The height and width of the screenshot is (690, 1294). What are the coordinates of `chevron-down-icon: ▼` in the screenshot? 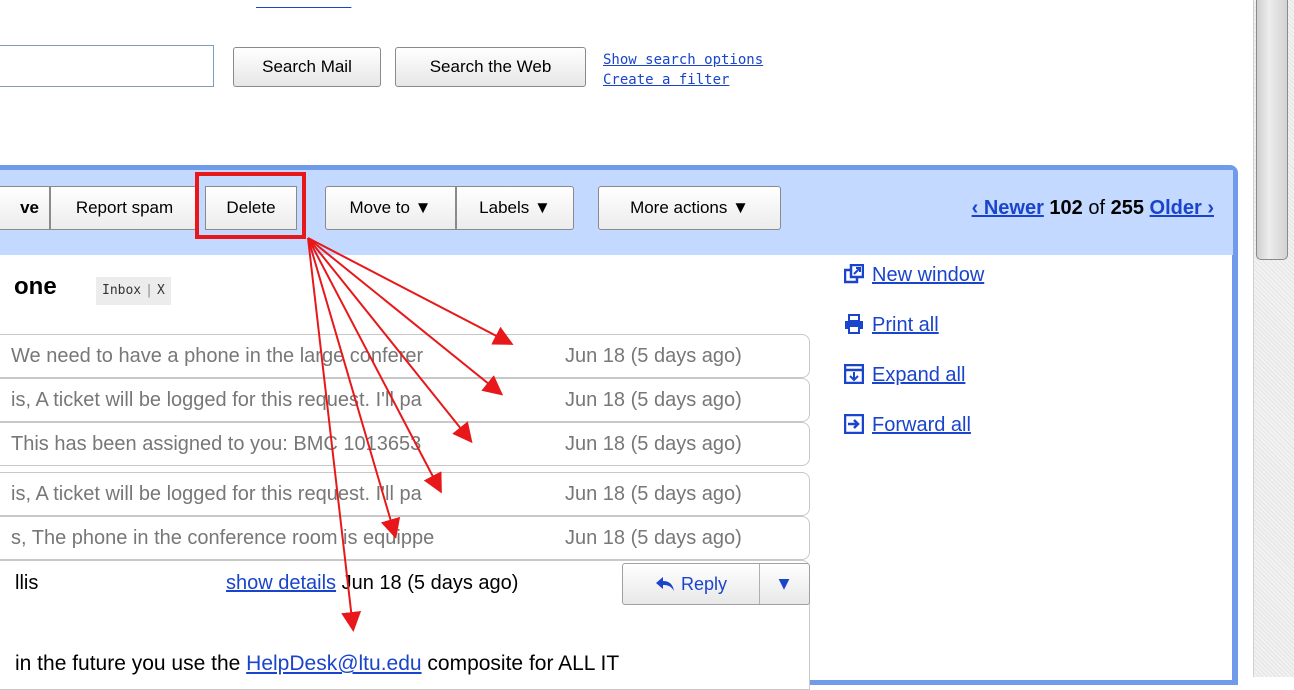 It's located at (784, 584).